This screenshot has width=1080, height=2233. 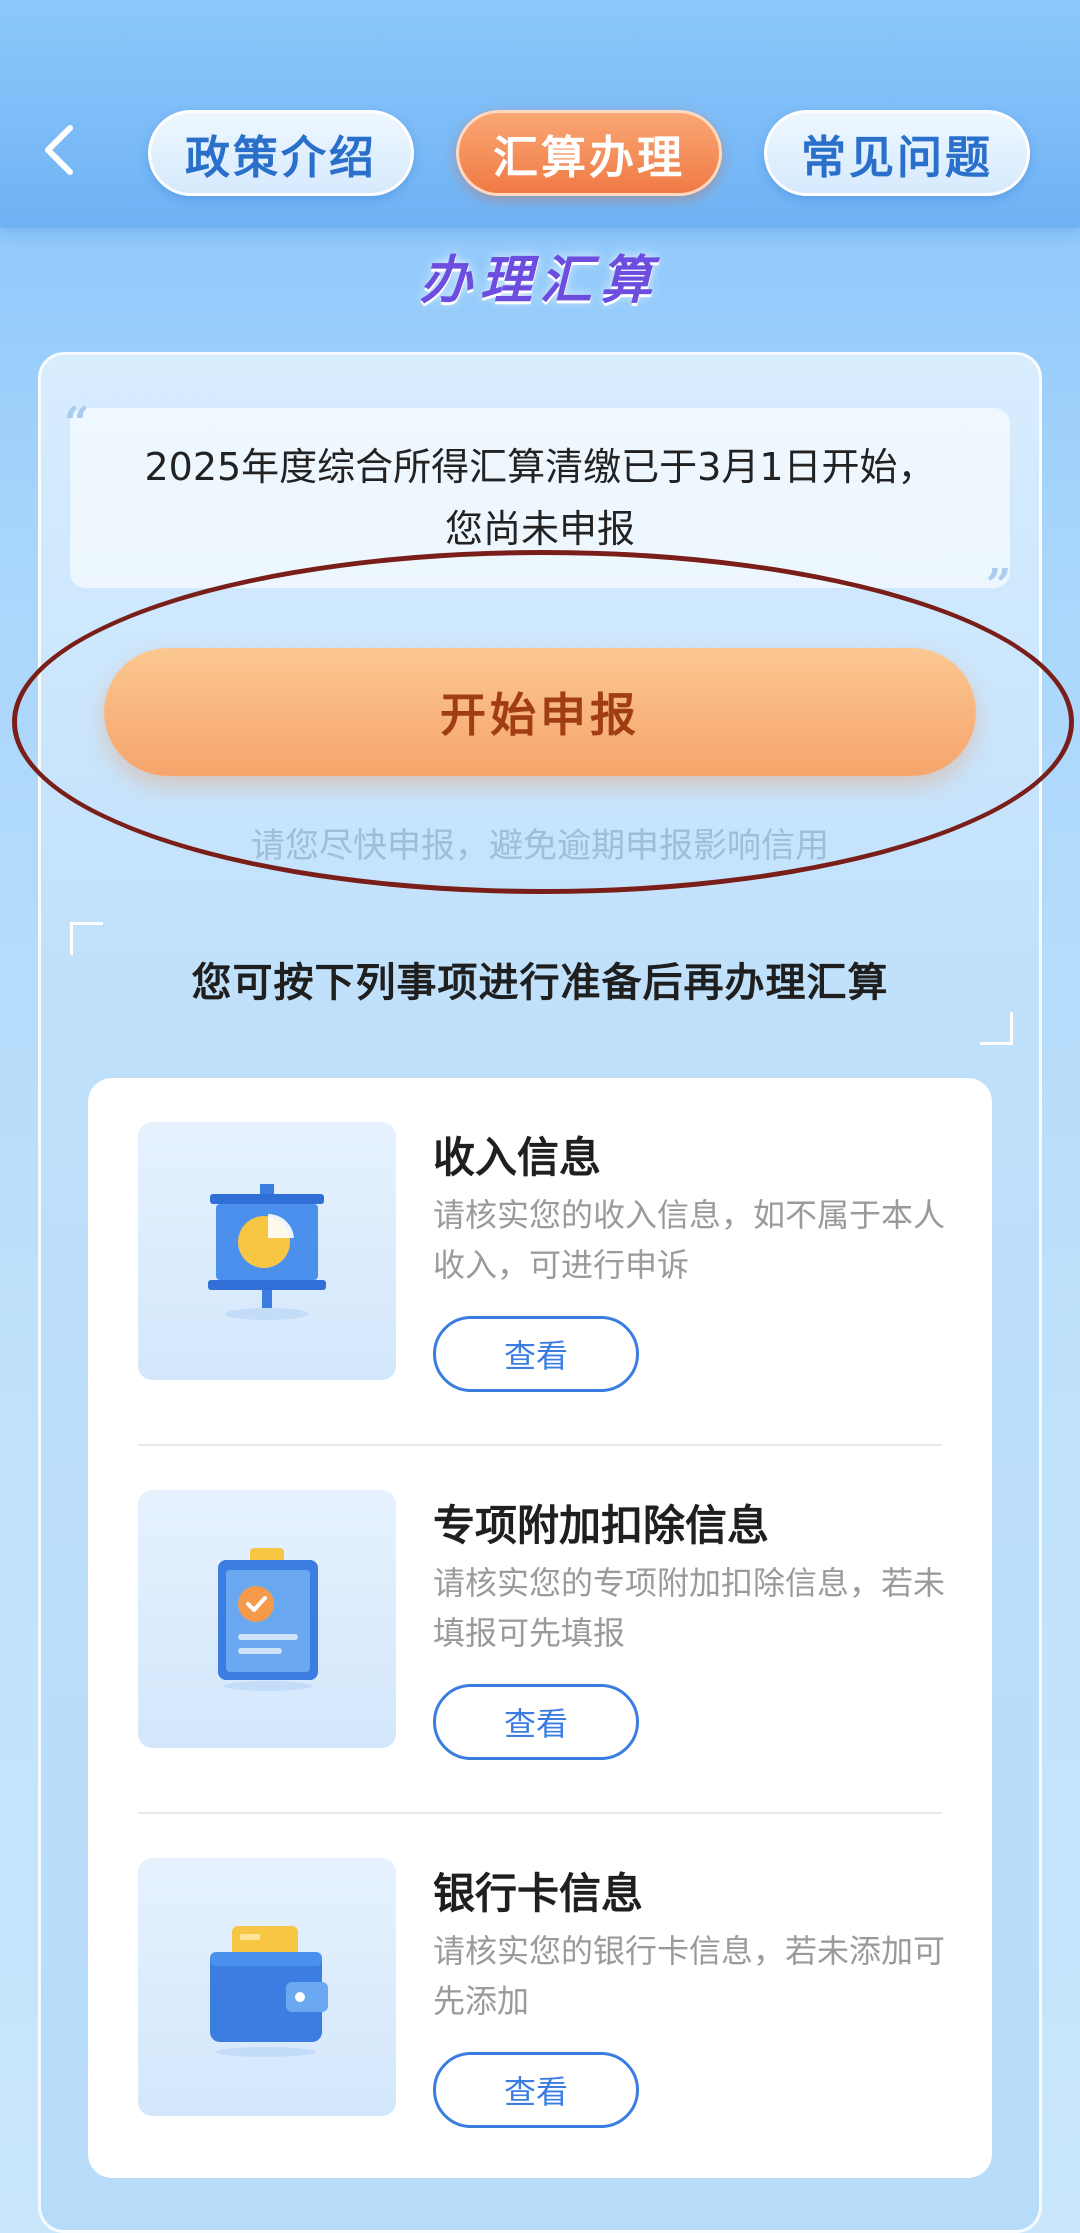 What do you see at coordinates (540, 467) in the screenshot?
I see `notice-line-1: 2025年度综合所得汇算清缴已于3月1日开始，` at bounding box center [540, 467].